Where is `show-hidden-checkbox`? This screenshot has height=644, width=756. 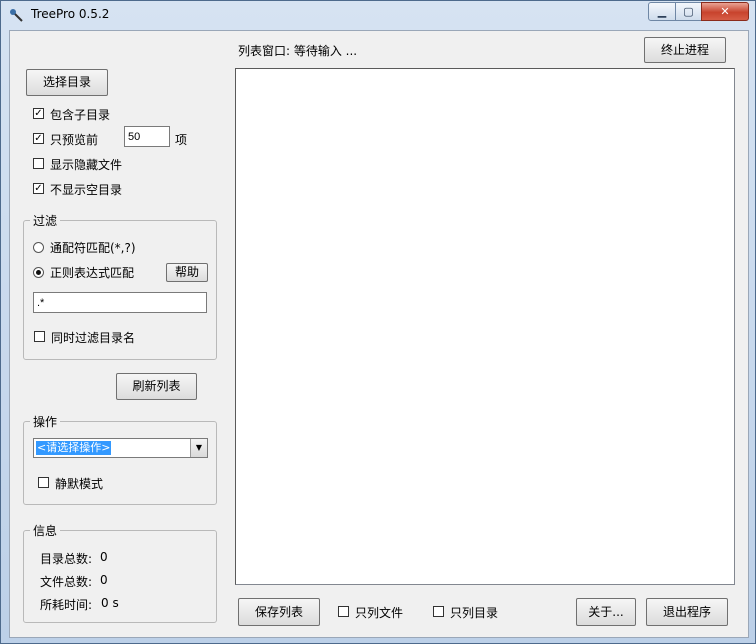 show-hidden-checkbox is located at coordinates (38, 163).